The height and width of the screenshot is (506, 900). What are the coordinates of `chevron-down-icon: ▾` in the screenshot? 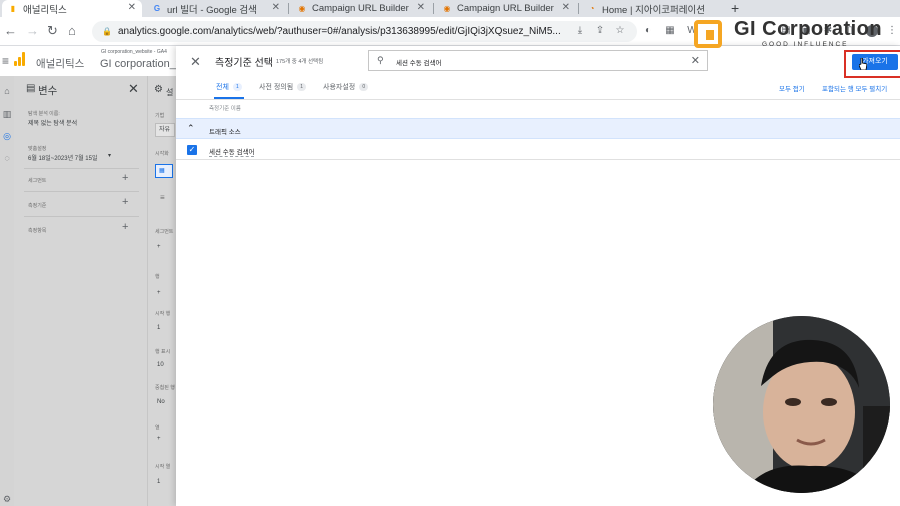 It's located at (109, 155).